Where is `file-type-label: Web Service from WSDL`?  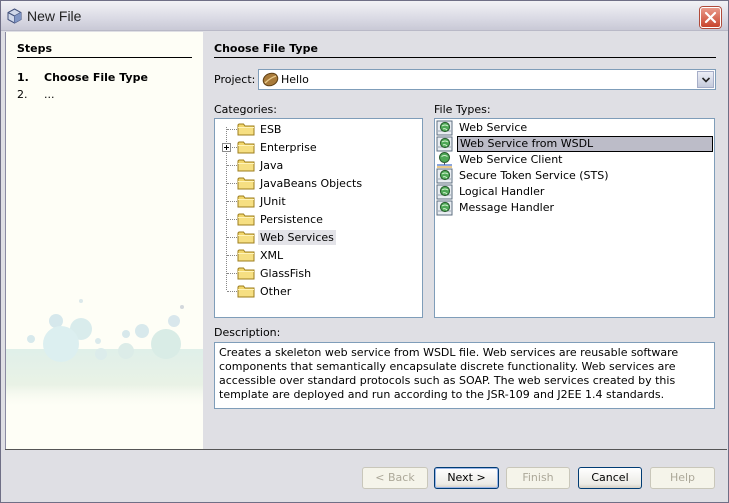
file-type-label: Web Service from WSDL is located at coordinates (585, 144).